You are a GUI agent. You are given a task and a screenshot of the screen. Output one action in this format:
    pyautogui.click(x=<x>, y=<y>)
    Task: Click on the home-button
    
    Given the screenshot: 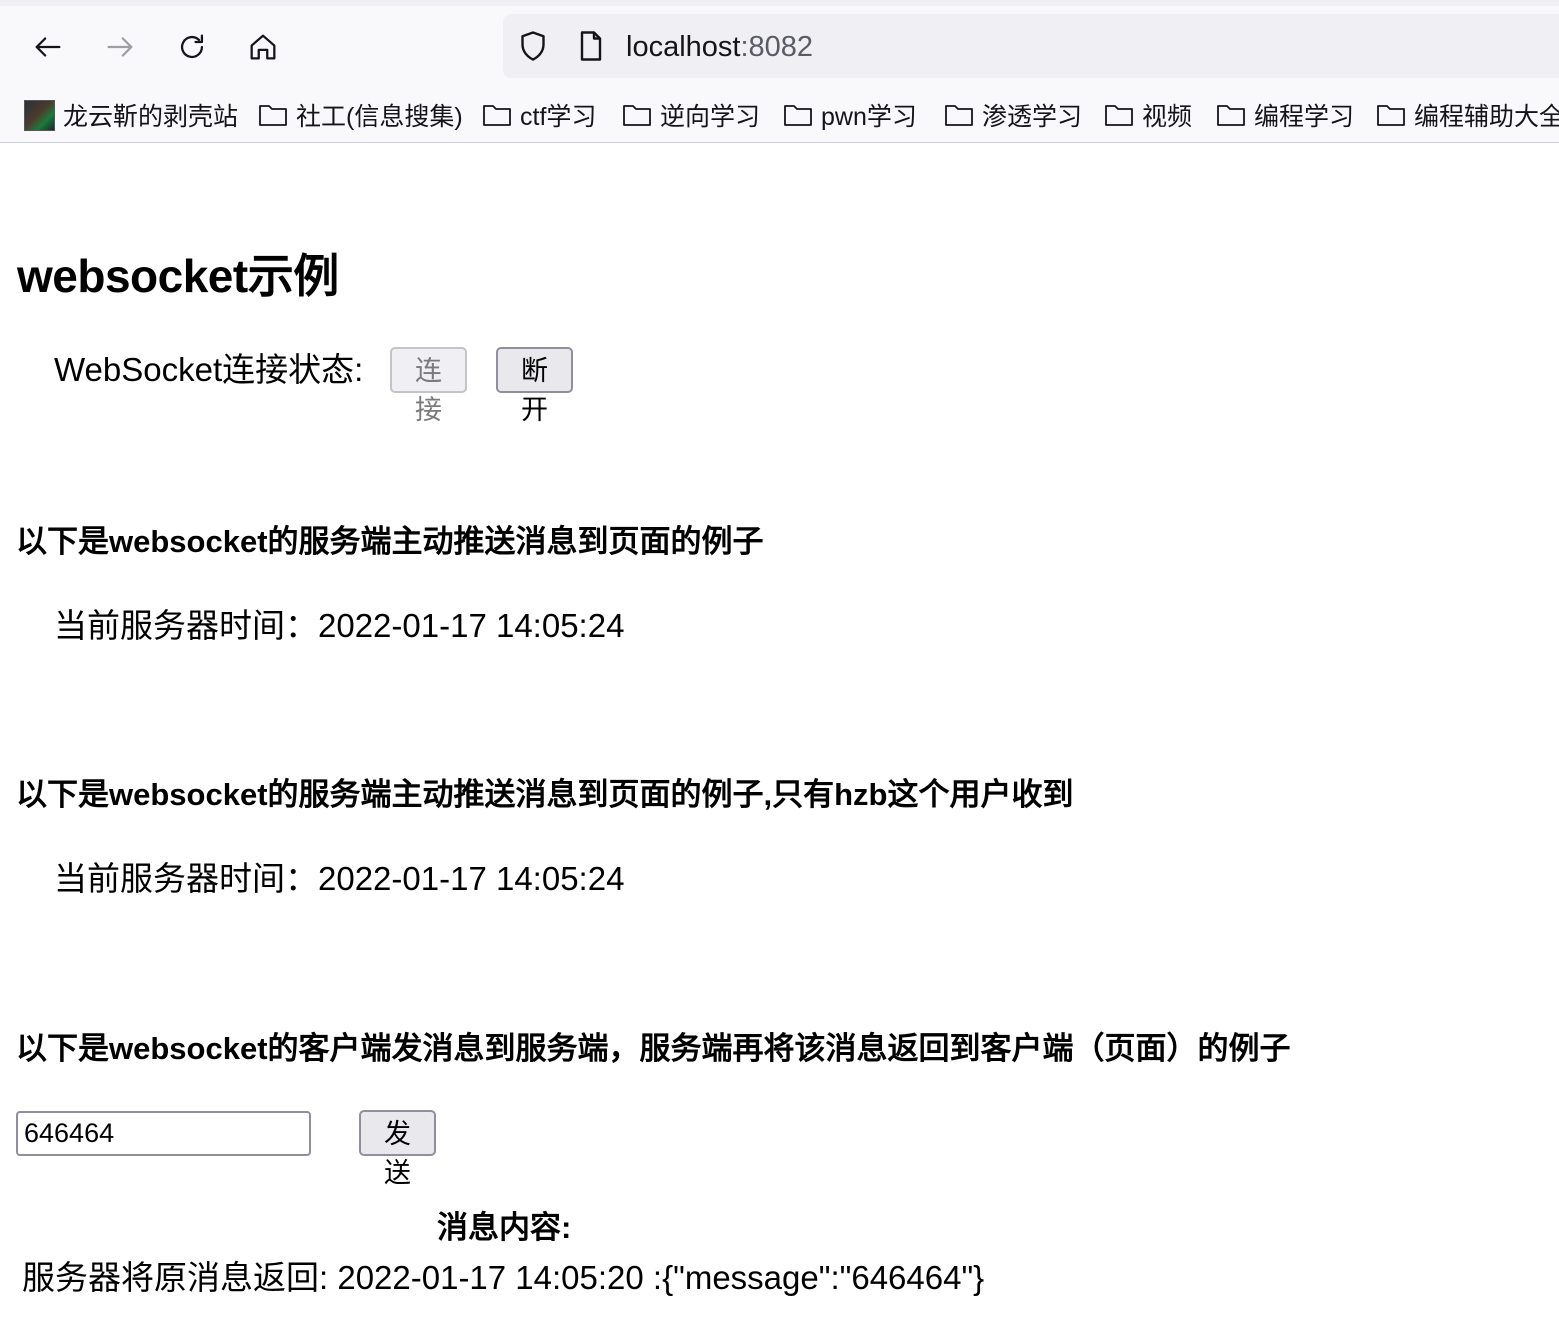 What is the action you would take?
    pyautogui.click(x=263, y=47)
    